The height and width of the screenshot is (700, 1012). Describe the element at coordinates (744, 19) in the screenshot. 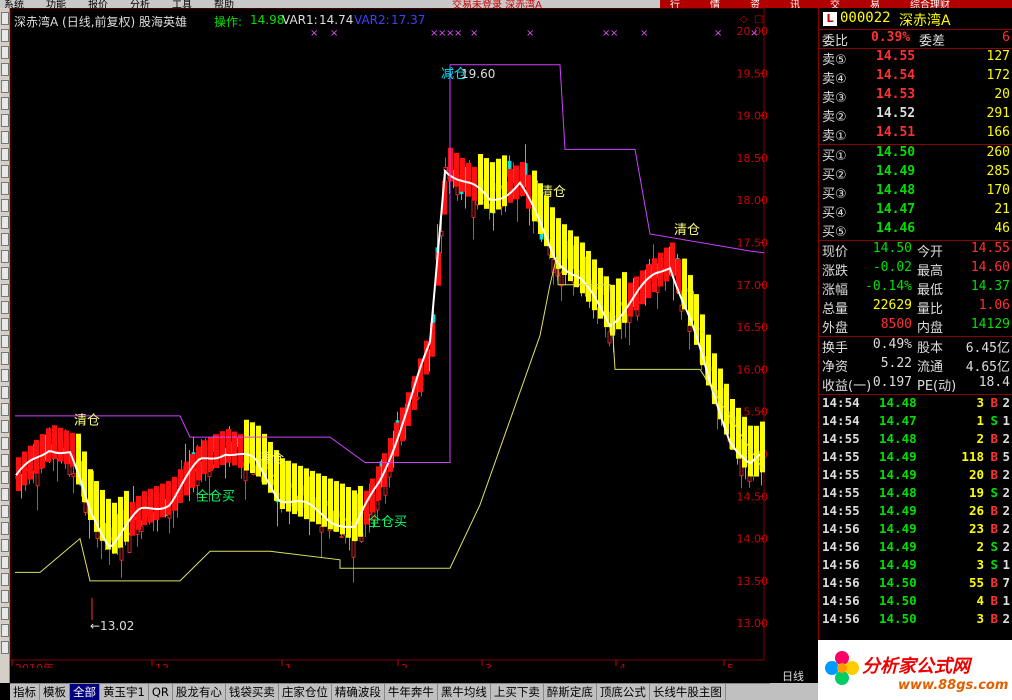

I see `chart-diamond-icon: ◇` at that location.